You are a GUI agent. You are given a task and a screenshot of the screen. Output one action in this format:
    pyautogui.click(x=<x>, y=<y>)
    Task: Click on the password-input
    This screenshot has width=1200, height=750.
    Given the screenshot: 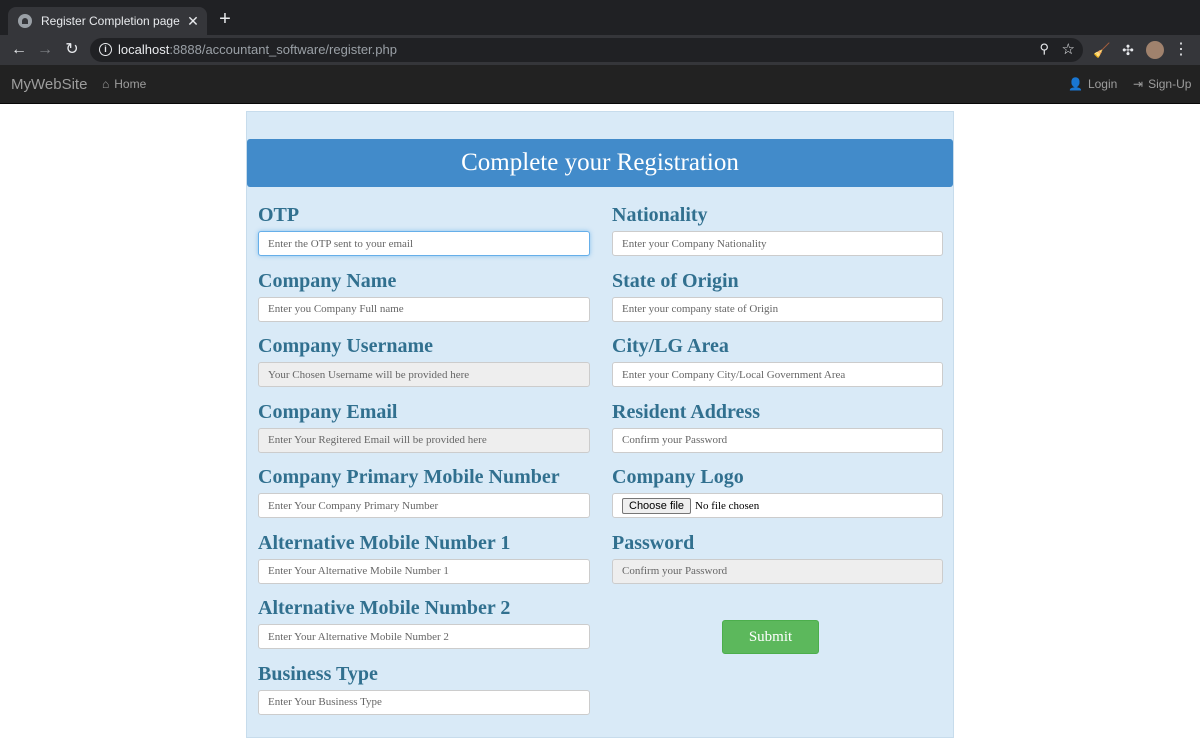 What is the action you would take?
    pyautogui.click(x=777, y=571)
    